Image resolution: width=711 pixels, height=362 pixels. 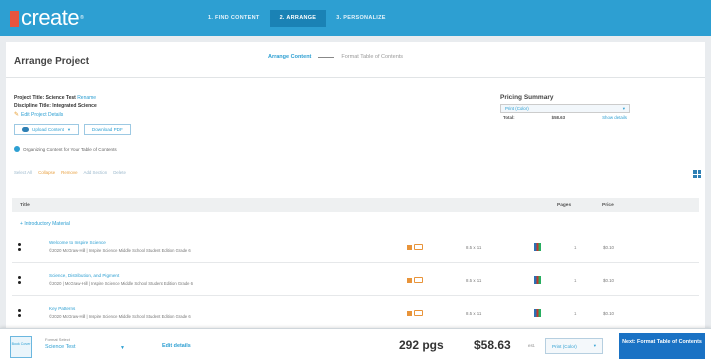 I want to click on discipline-label: Discipline Title:, so click(x=32, y=106).